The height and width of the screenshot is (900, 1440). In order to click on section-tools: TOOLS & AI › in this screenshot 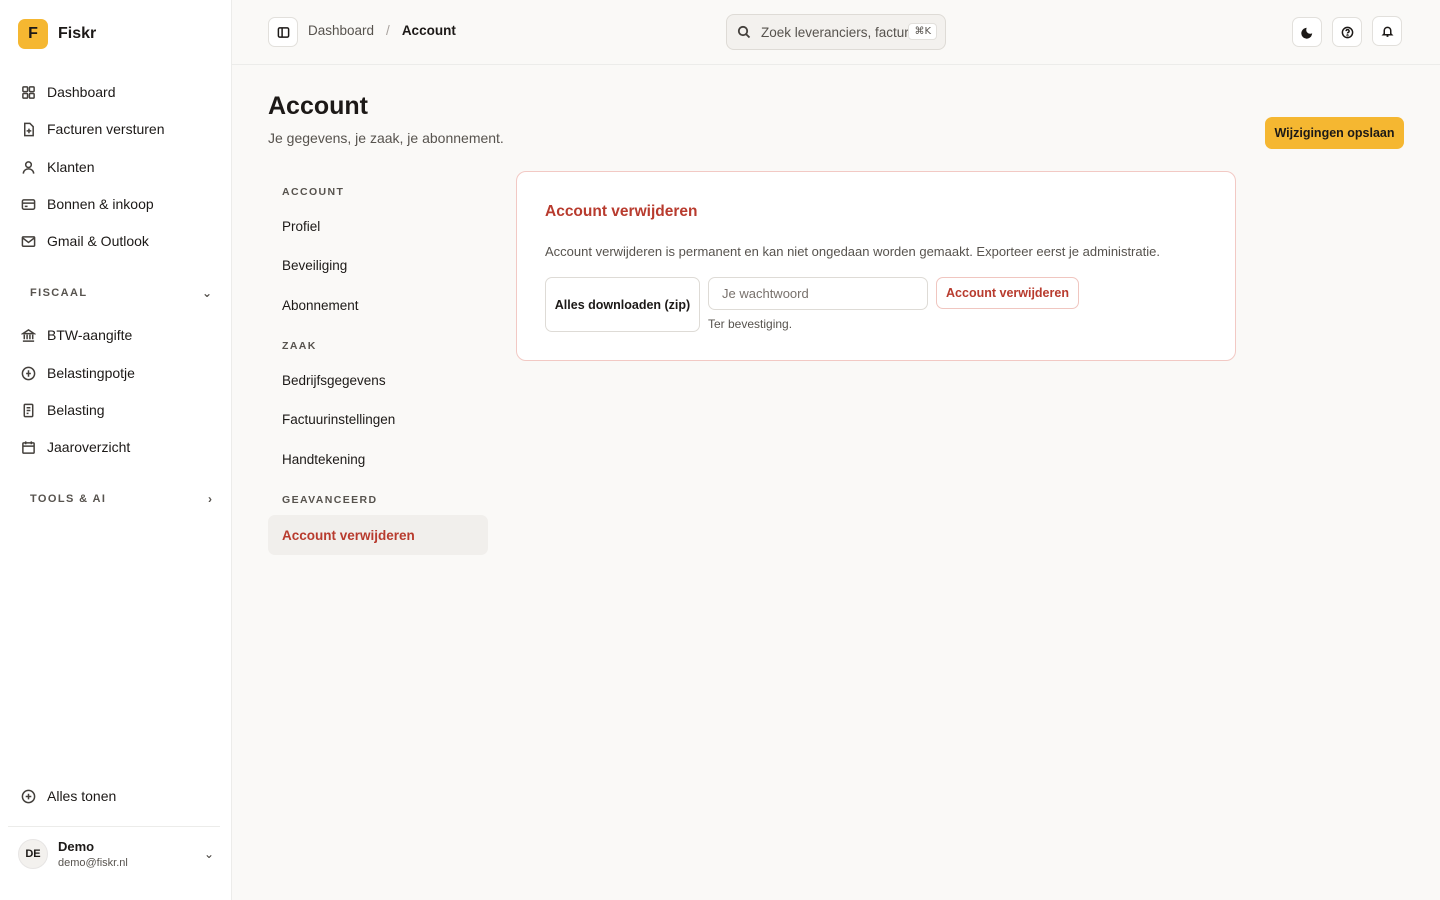, I will do `click(121, 499)`.